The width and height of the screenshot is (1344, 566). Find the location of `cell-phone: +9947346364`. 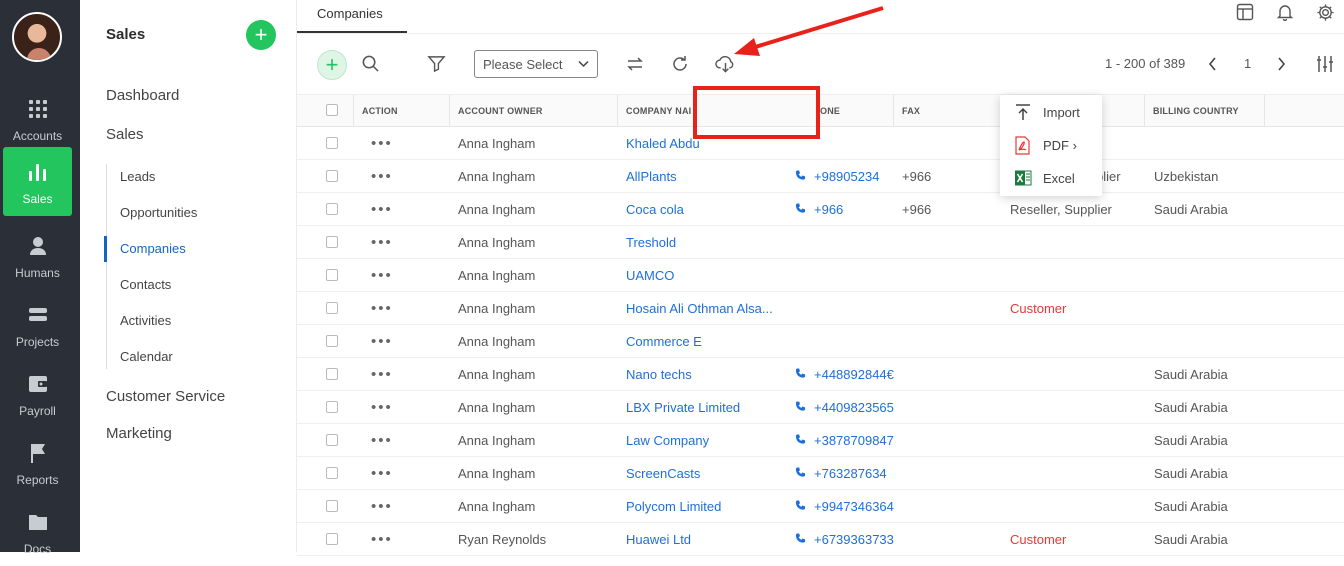

cell-phone: +9947346364 is located at coordinates (845, 506).